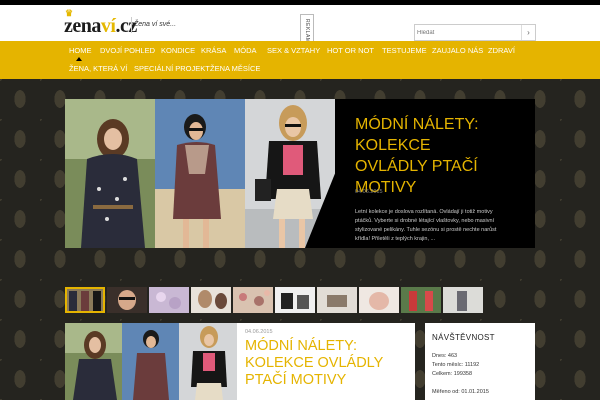 The width and height of the screenshot is (600, 400). I want to click on search-input, so click(469, 32).